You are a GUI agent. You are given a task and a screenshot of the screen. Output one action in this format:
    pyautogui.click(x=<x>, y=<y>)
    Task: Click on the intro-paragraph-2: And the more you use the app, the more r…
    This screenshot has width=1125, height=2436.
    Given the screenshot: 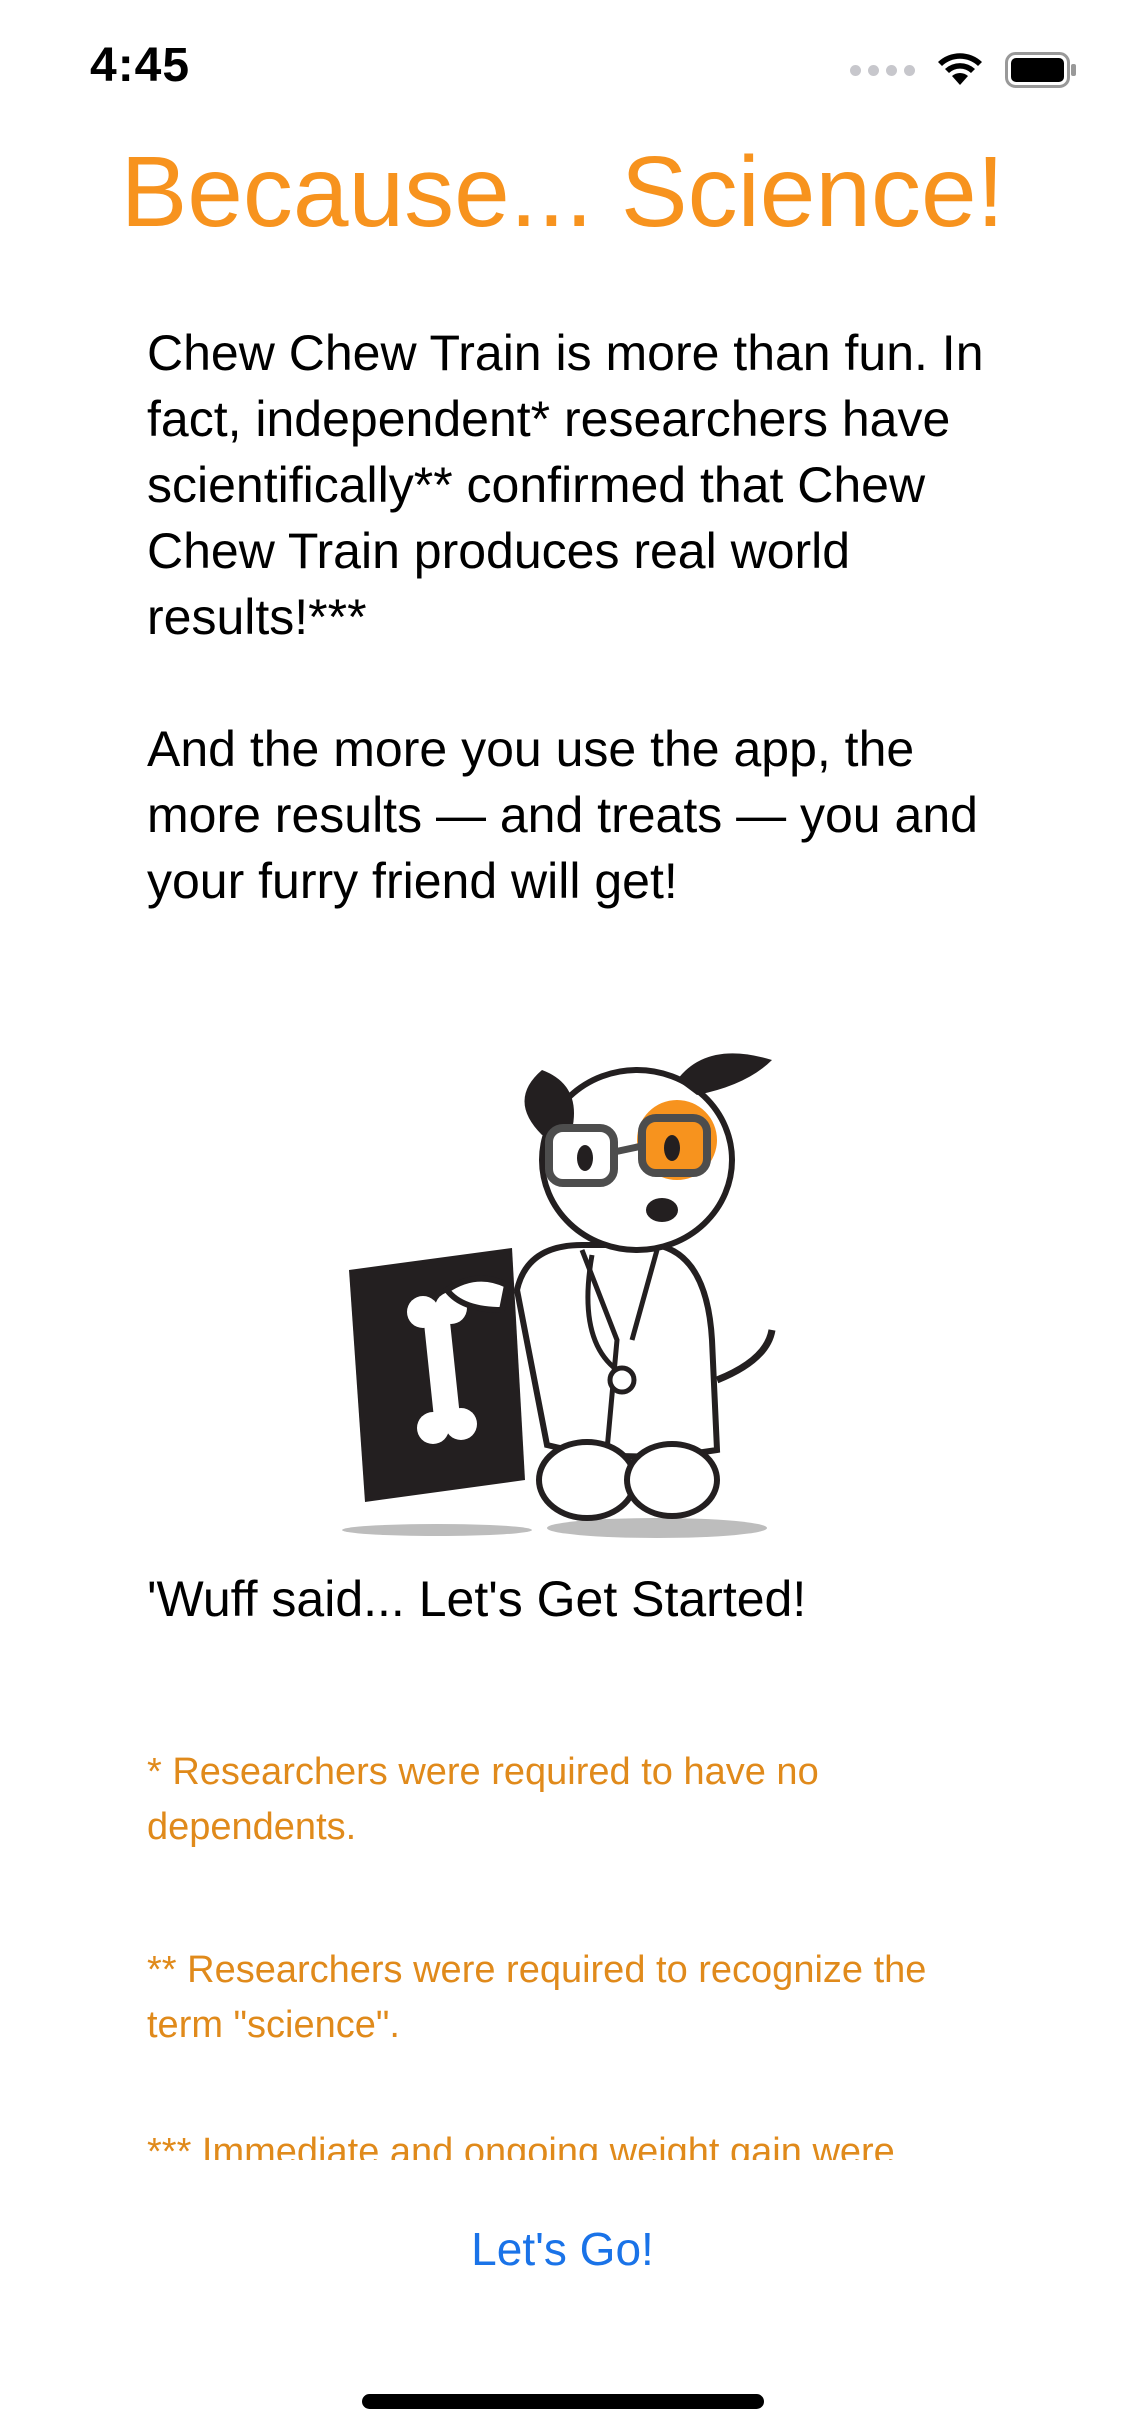 What is the action you would take?
    pyautogui.click(x=562, y=815)
    